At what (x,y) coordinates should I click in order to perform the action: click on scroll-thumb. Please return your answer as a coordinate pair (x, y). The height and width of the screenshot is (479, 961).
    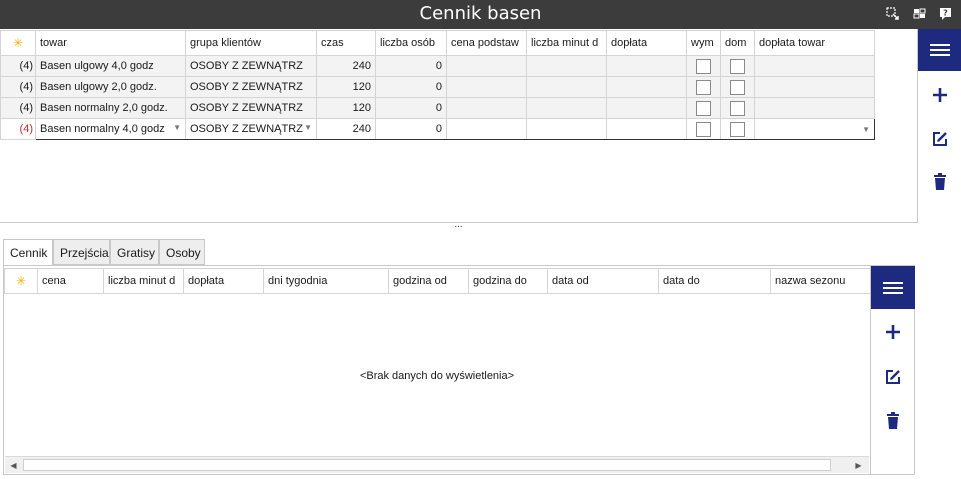
    Looking at the image, I should click on (427, 465).